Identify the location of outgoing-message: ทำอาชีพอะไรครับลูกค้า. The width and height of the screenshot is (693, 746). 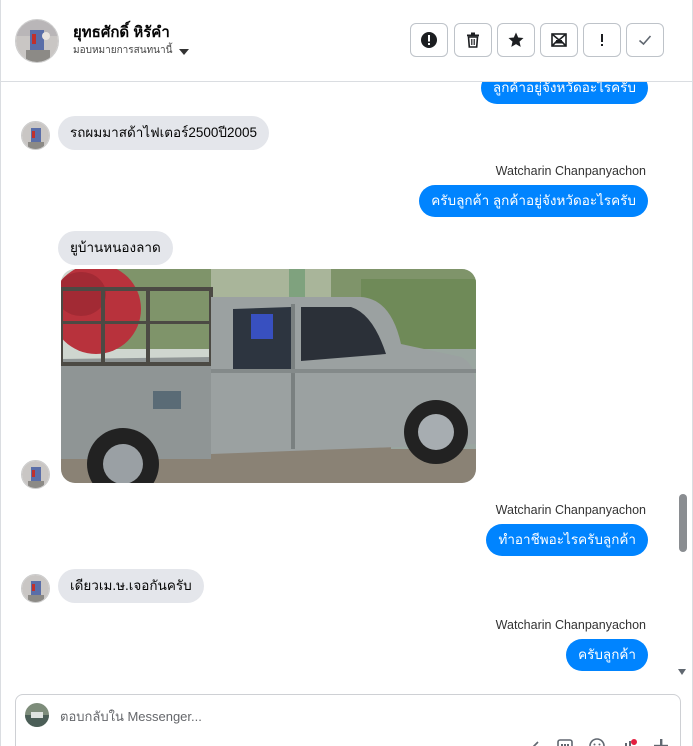
(567, 540).